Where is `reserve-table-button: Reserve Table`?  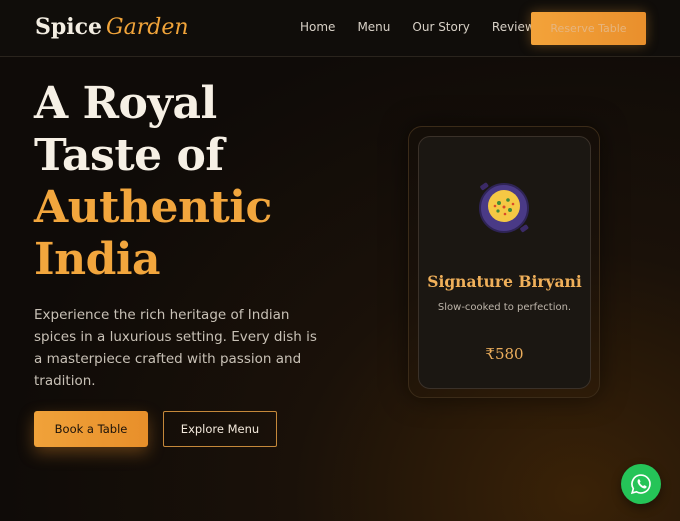 reserve-table-button: Reserve Table is located at coordinates (588, 28).